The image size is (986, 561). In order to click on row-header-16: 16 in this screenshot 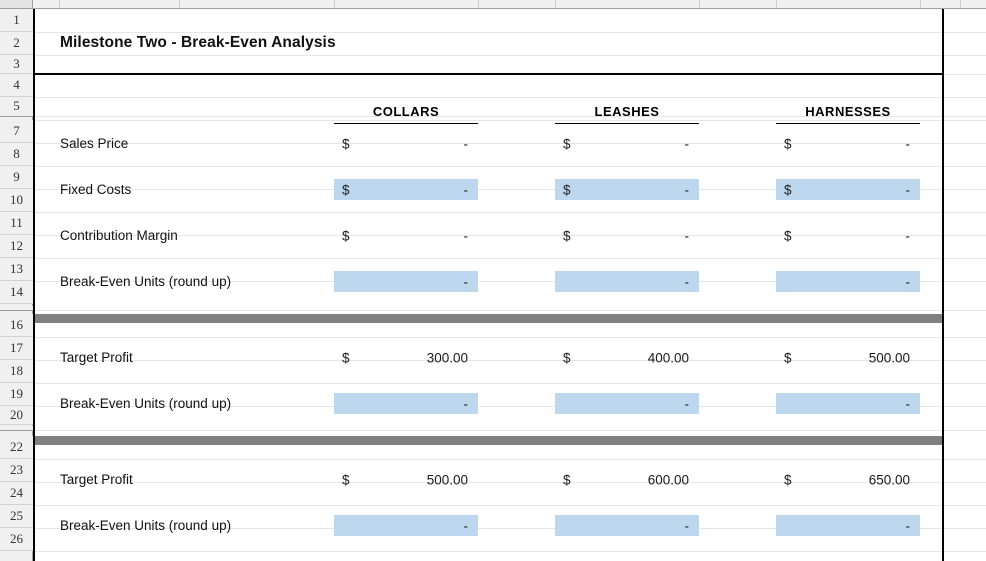, I will do `click(16, 325)`.